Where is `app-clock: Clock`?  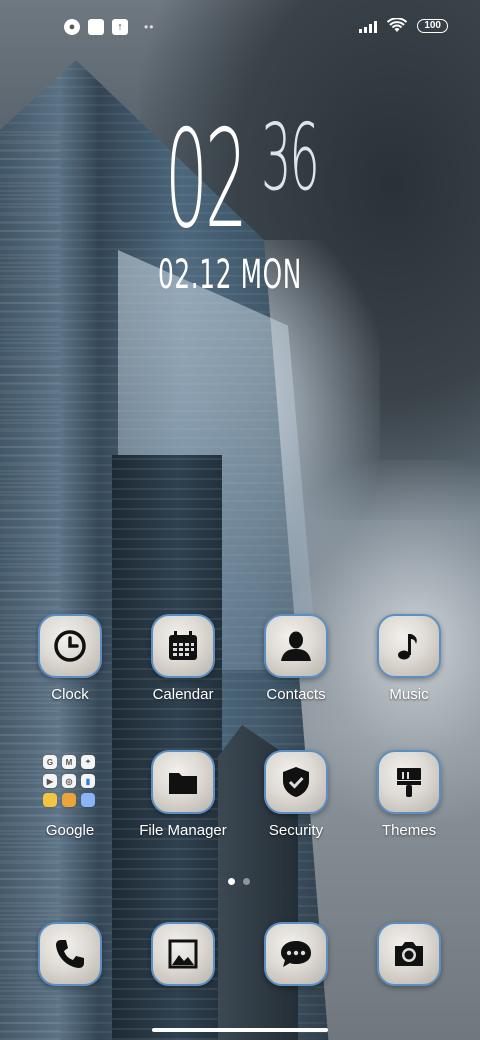
app-clock: Clock is located at coordinates (70, 658).